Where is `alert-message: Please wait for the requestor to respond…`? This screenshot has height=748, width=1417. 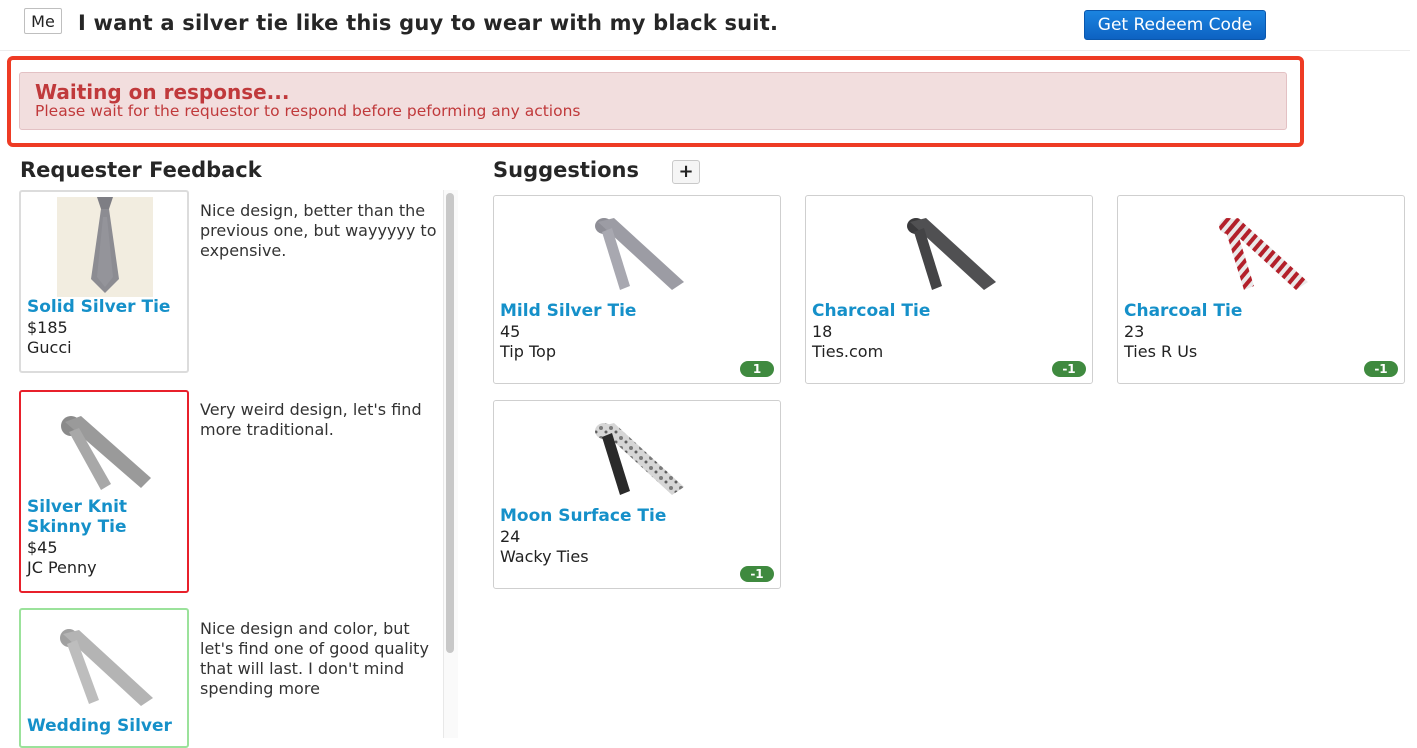 alert-message: Please wait for the requestor to respond… is located at coordinates (308, 111).